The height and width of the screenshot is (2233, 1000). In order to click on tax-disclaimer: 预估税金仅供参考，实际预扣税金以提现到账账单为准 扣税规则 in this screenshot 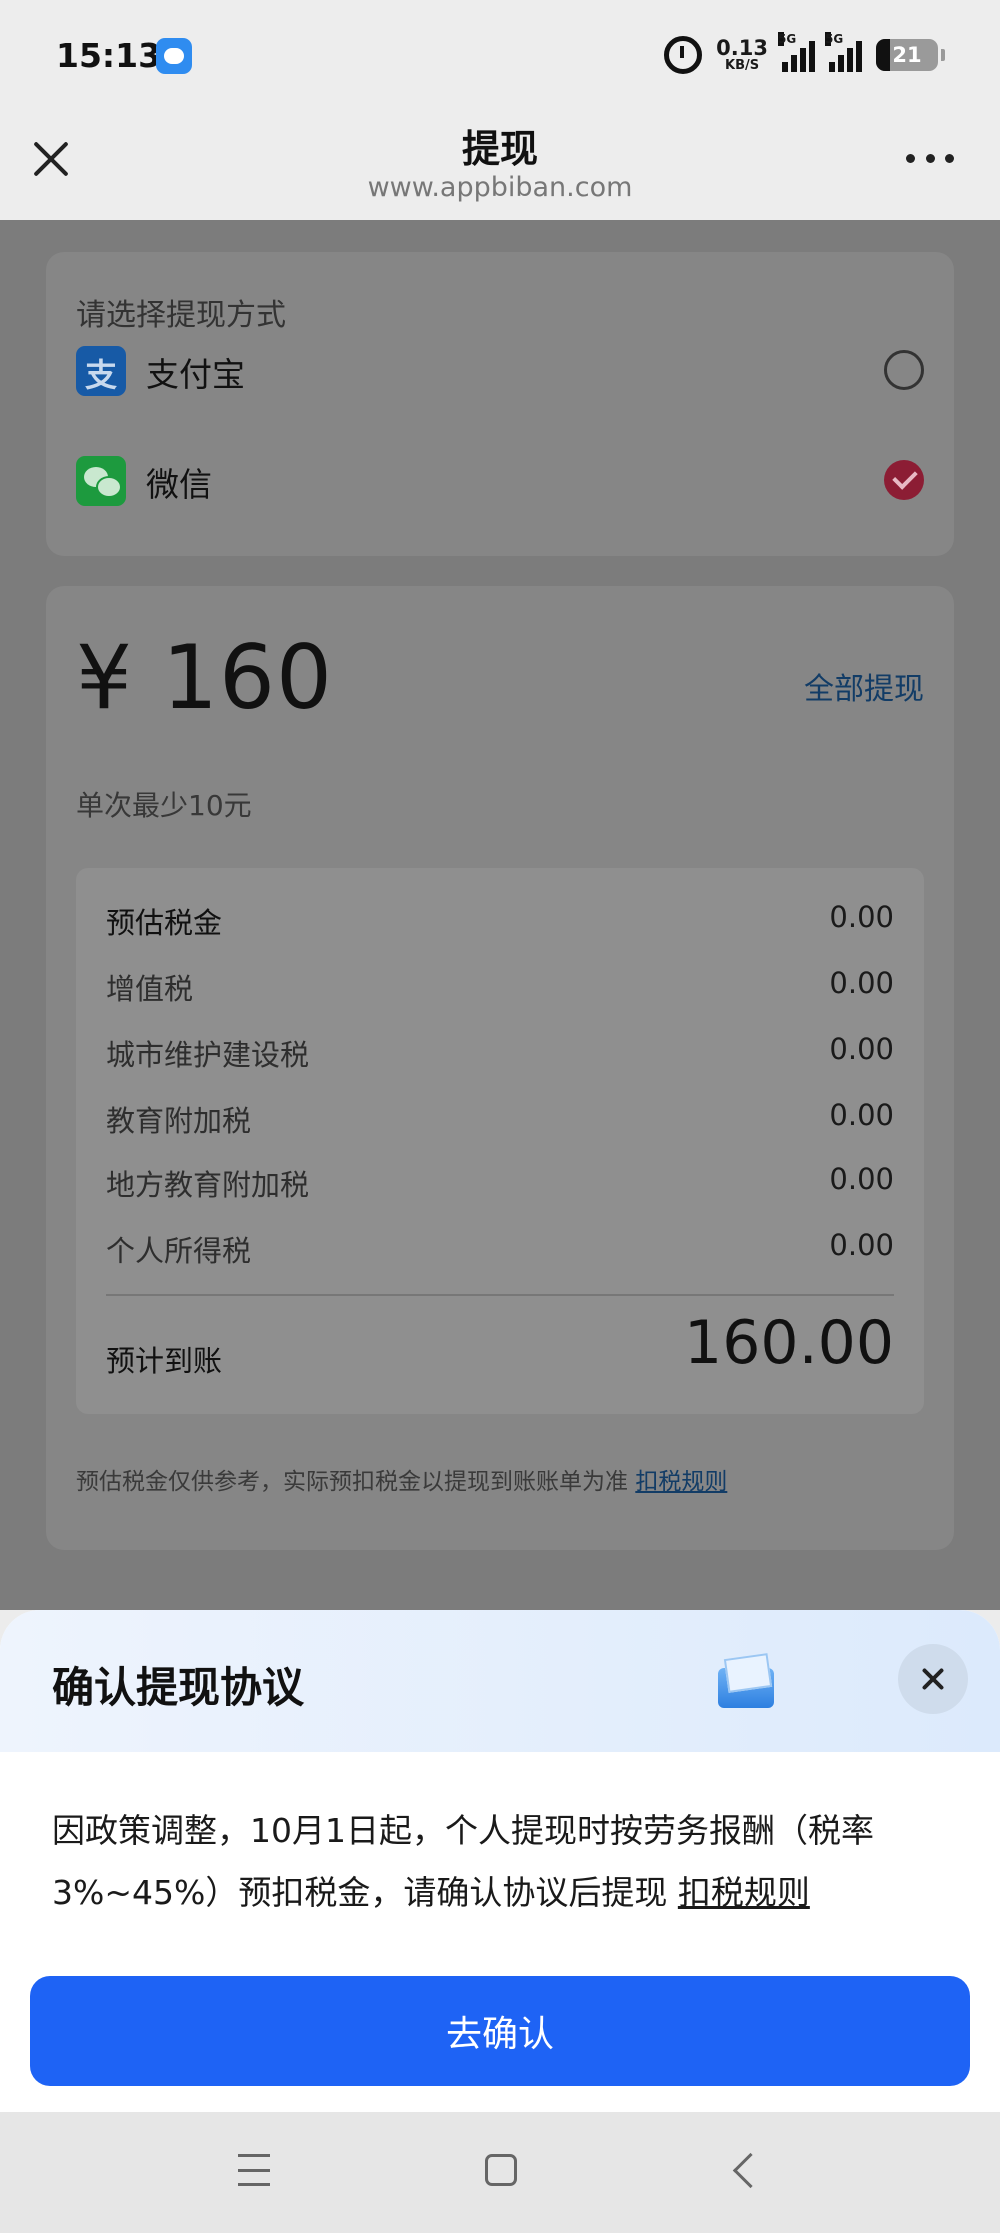, I will do `click(401, 1479)`.